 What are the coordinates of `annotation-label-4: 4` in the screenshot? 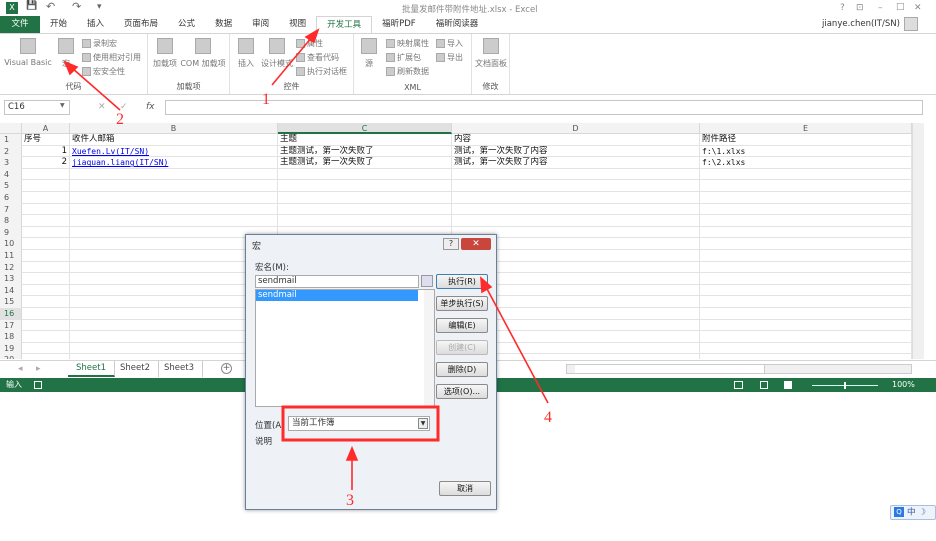 It's located at (548, 417).